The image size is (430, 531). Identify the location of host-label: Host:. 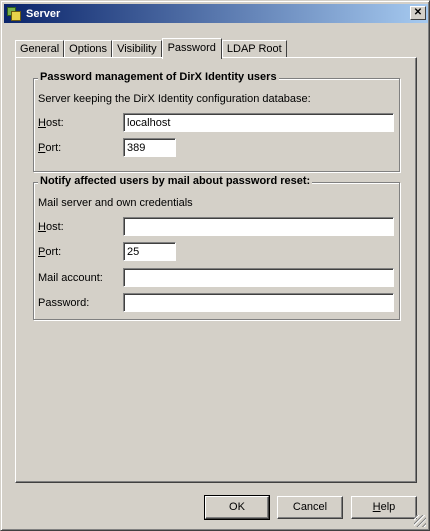
(51, 123).